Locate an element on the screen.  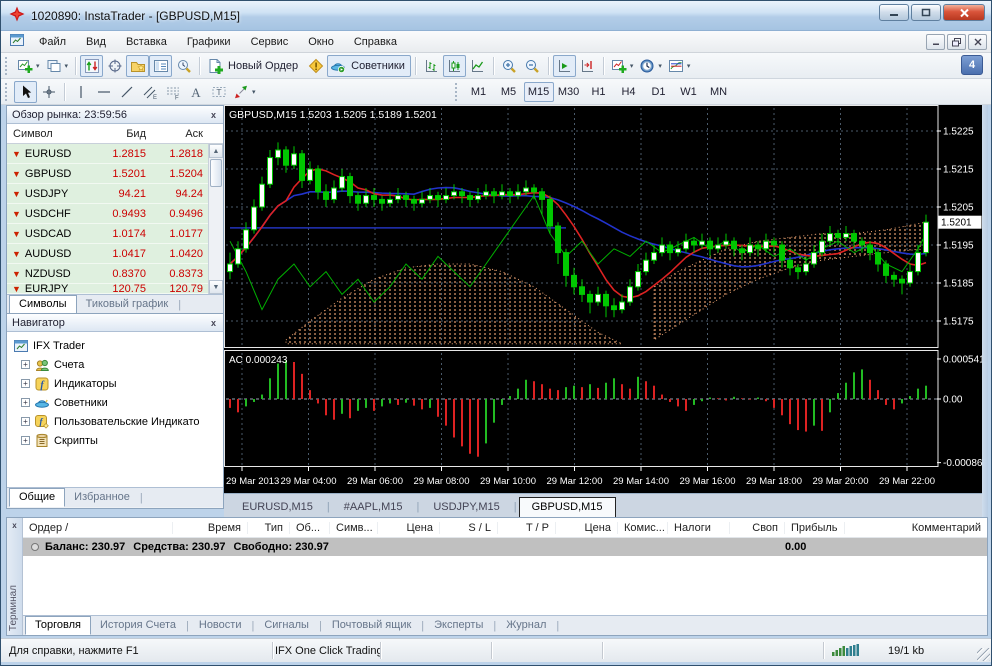
market-watch-tab-2: Тиковый график is located at coordinates (127, 304).